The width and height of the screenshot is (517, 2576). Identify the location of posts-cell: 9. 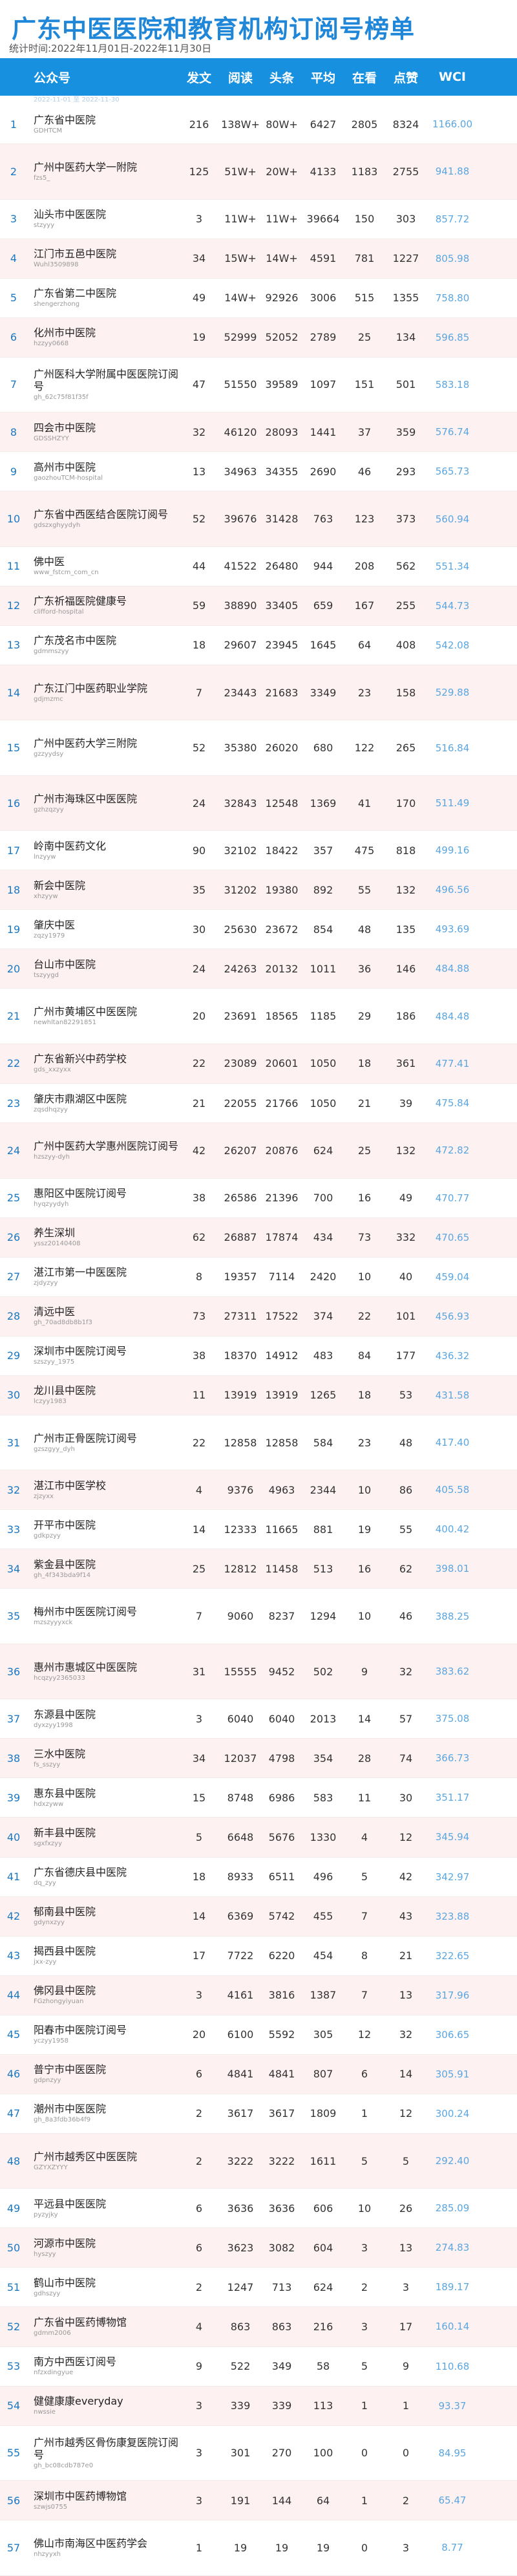
(199, 2366).